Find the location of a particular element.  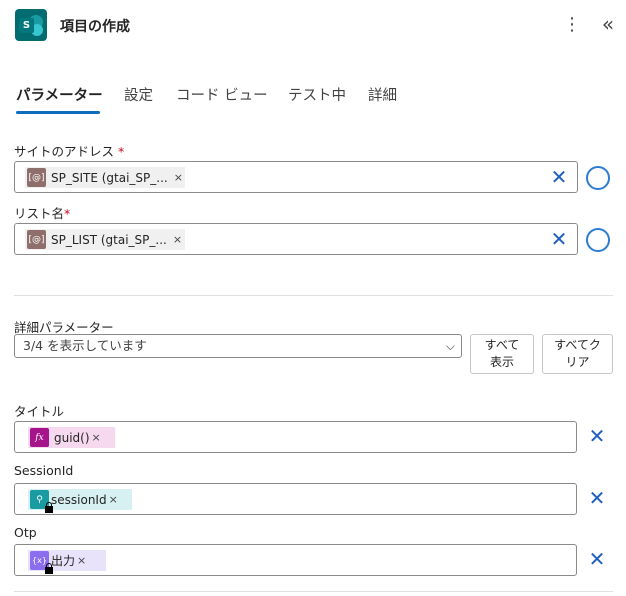

sessionid-label: SessionId is located at coordinates (44, 470).